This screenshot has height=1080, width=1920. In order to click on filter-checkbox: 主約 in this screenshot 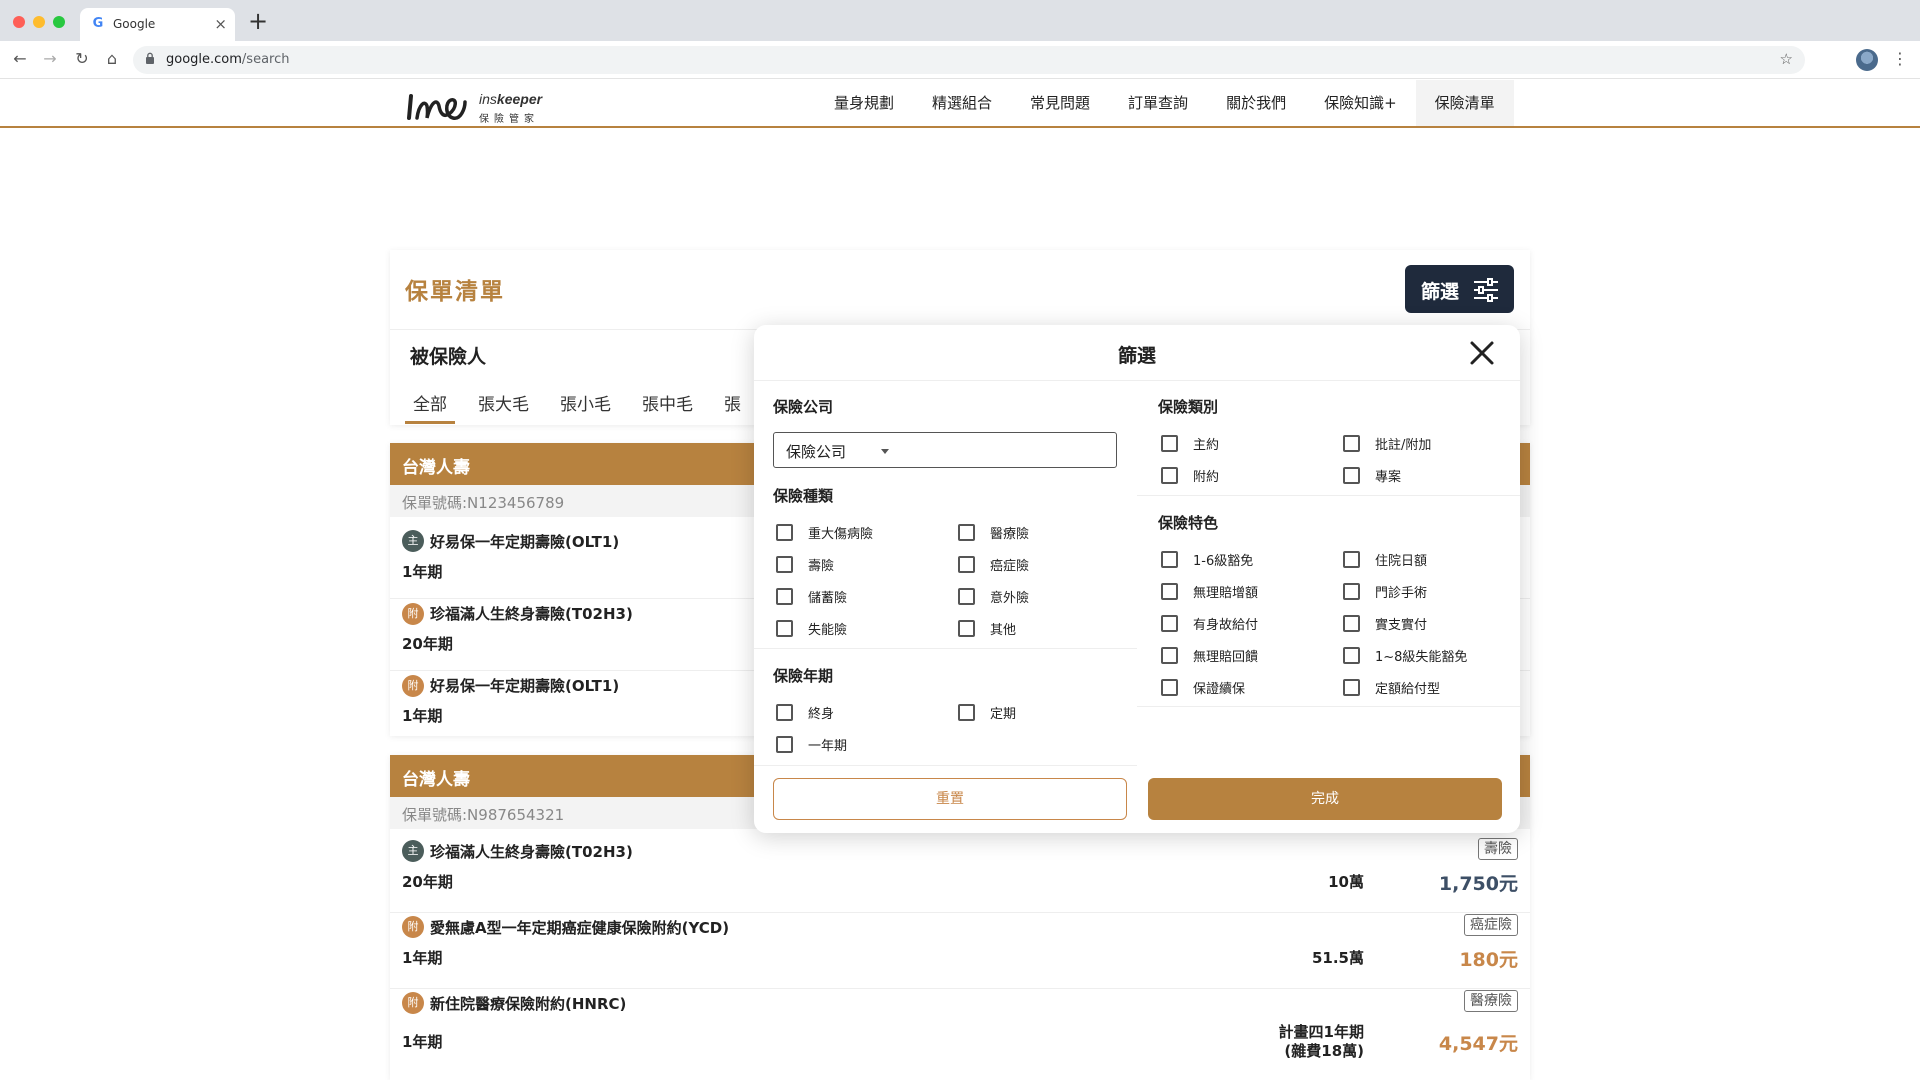, I will do `click(1190, 443)`.